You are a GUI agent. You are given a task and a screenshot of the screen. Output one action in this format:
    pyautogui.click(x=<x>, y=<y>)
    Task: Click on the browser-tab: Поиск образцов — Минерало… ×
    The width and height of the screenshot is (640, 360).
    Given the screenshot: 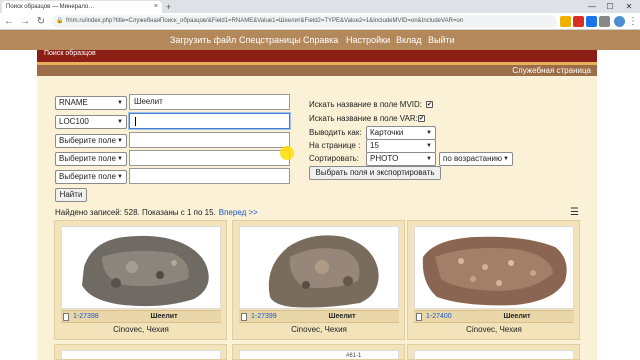 What is the action you would take?
    pyautogui.click(x=82, y=7)
    